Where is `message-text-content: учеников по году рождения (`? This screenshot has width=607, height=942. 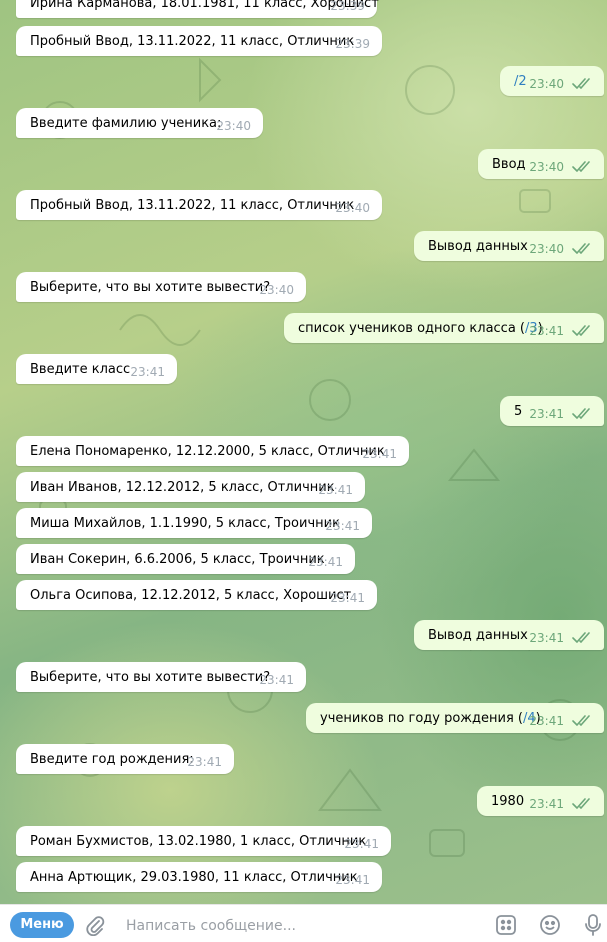 message-text-content: учеников по году рождения ( is located at coordinates (421, 718).